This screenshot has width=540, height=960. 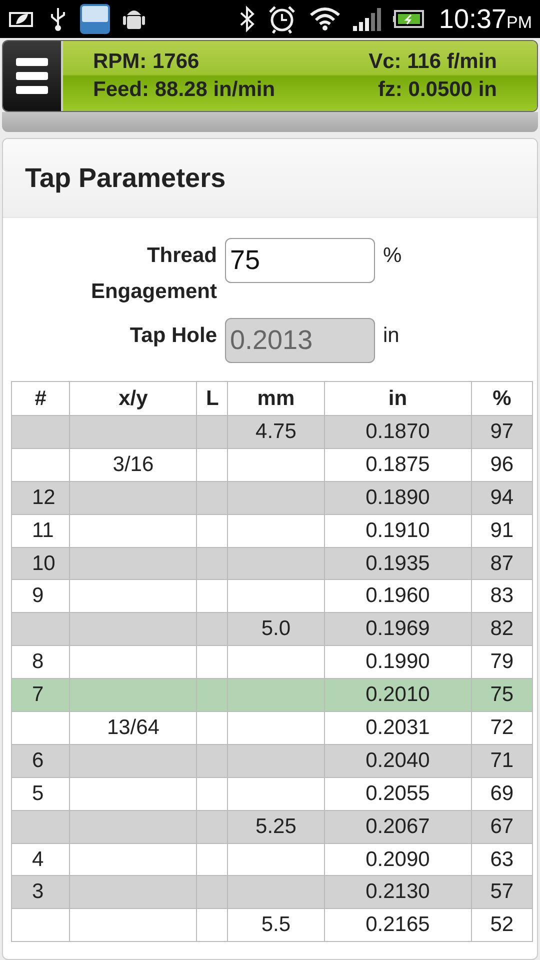 I want to click on unit-label: in, so click(x=391, y=336).